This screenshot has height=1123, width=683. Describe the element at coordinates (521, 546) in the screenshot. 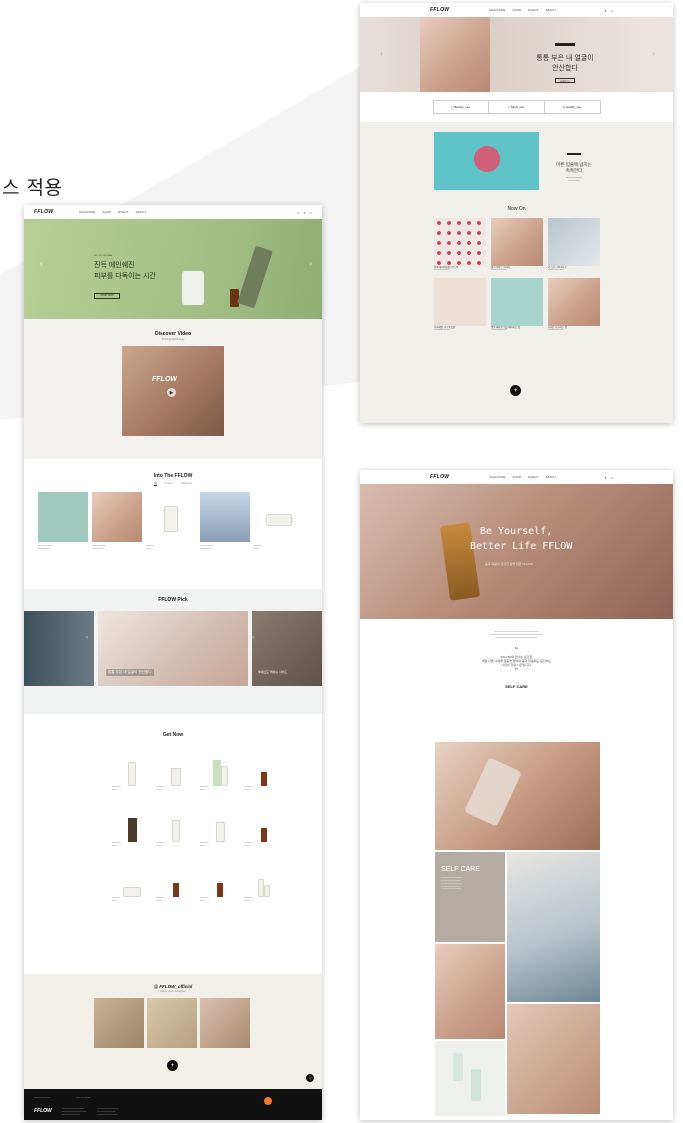

I see `about-hero-line2: Better Life FFLOW` at that location.